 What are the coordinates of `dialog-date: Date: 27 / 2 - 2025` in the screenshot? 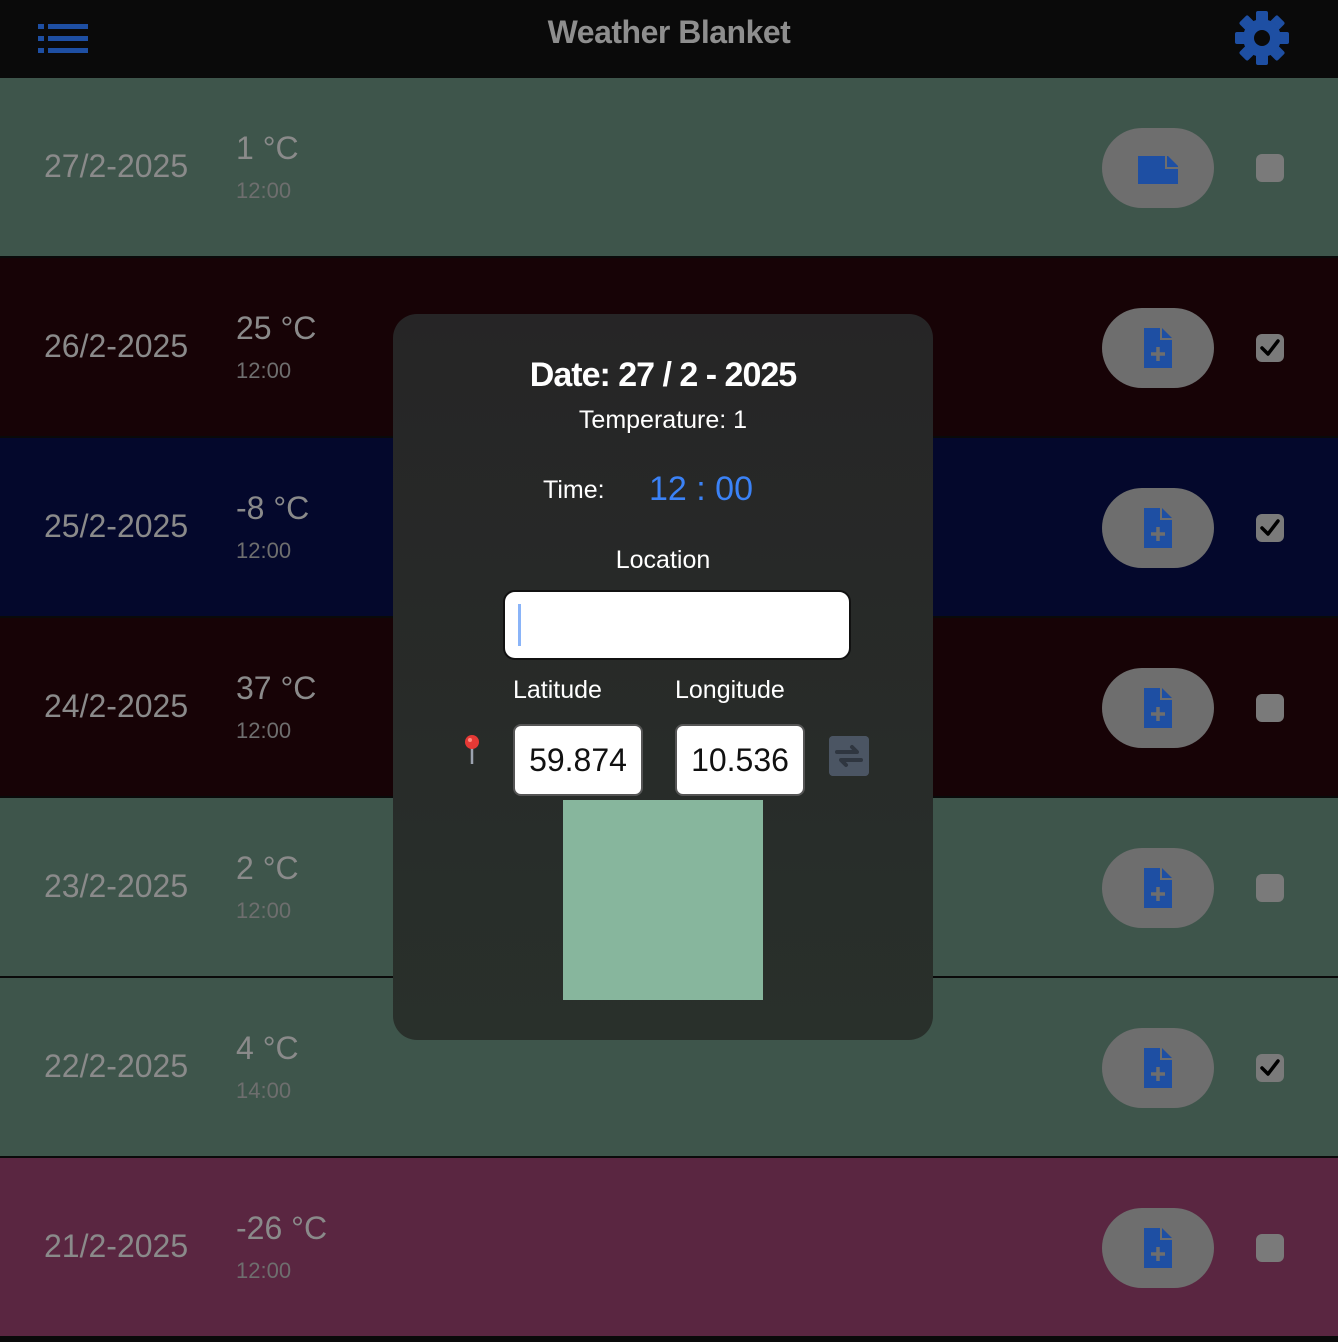 It's located at (663, 375).